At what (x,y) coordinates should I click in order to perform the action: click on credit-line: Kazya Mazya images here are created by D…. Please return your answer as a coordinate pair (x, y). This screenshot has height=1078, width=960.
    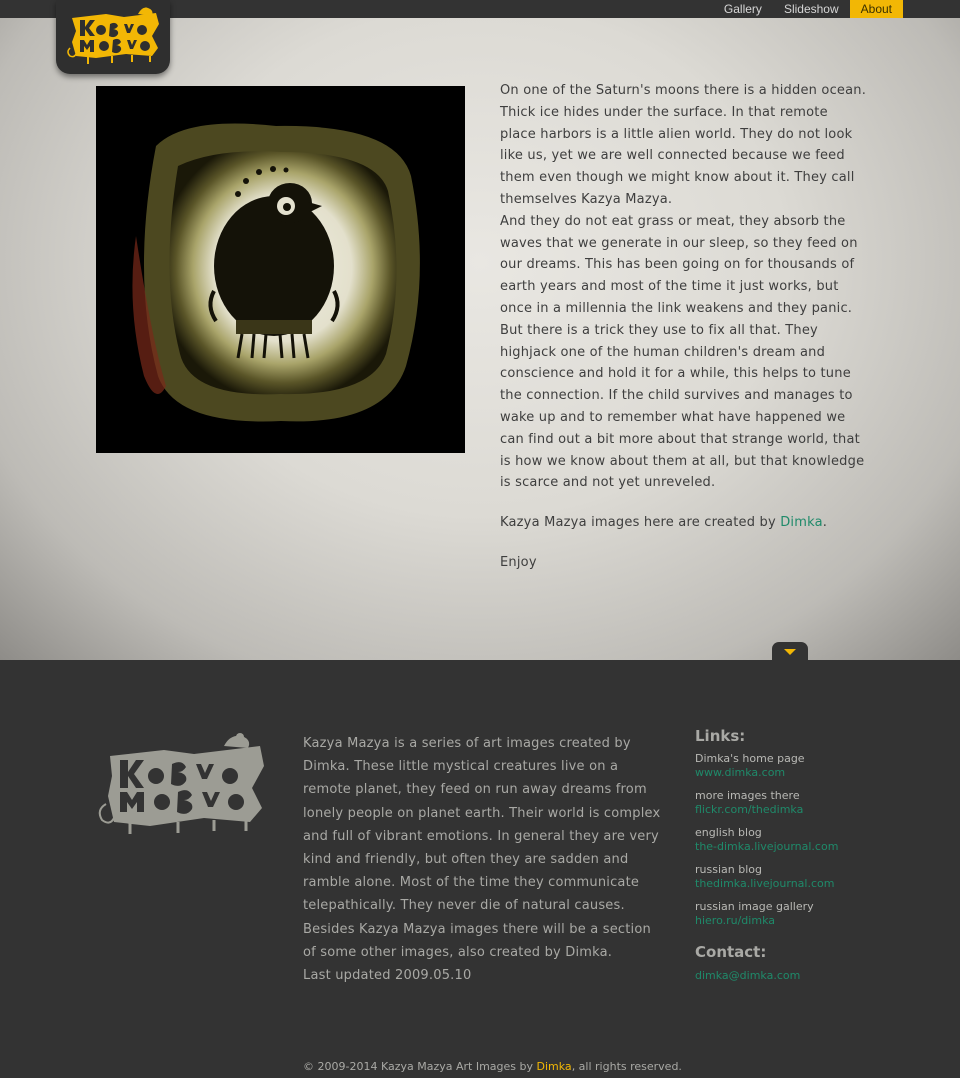
    Looking at the image, I should click on (664, 523).